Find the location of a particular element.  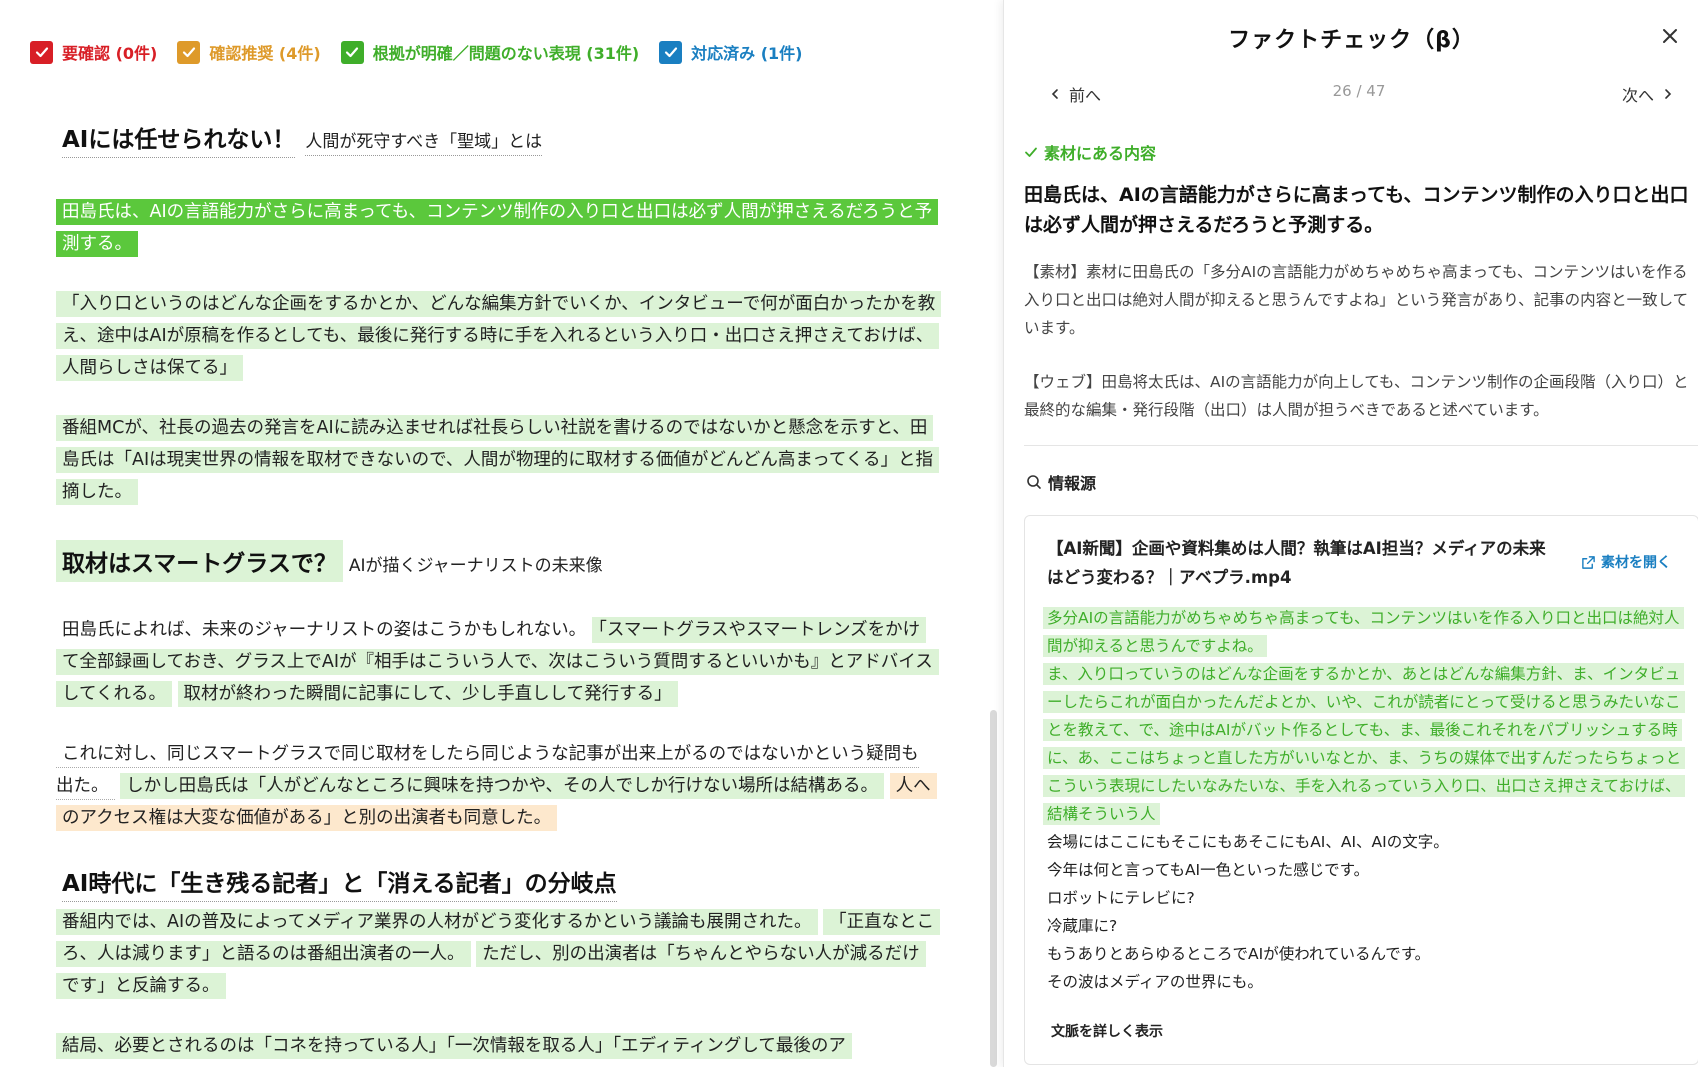

check-icon is located at coordinates (1031, 152).